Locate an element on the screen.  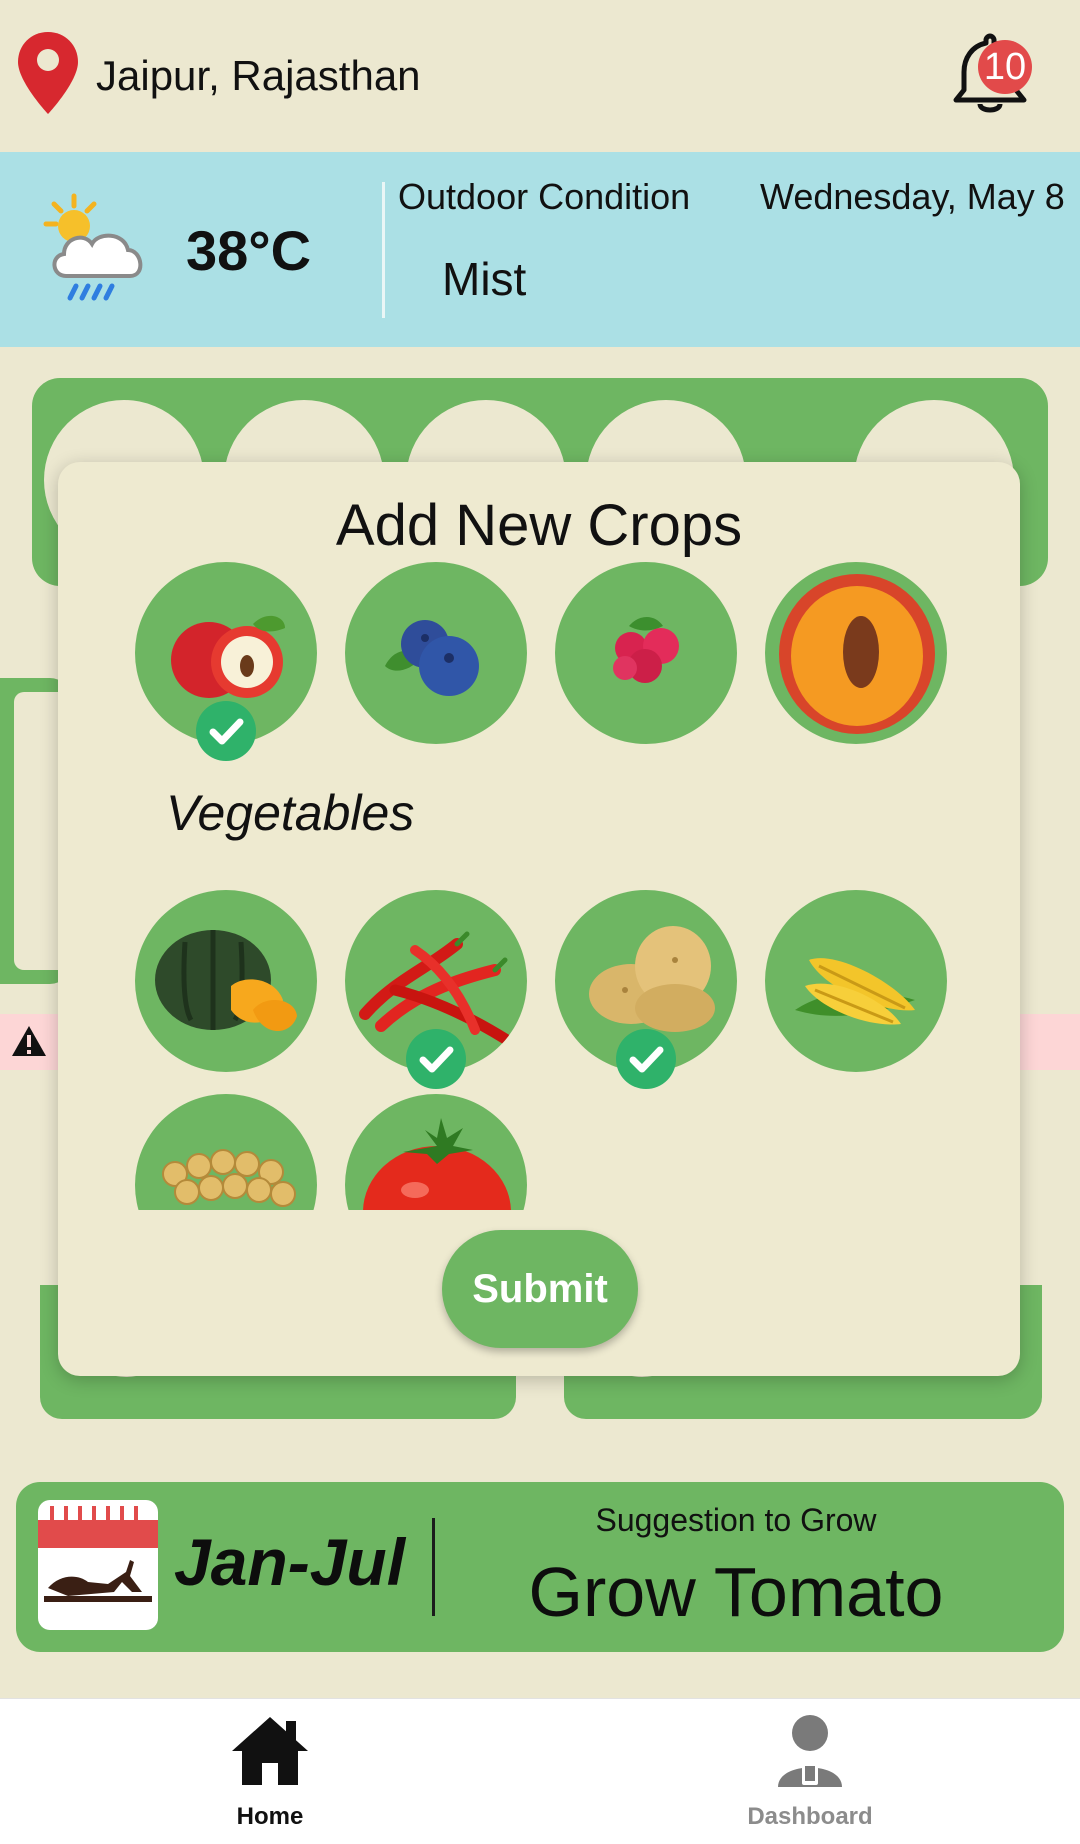
suggested-crop: Grow Tomato is located at coordinates (736, 1592).